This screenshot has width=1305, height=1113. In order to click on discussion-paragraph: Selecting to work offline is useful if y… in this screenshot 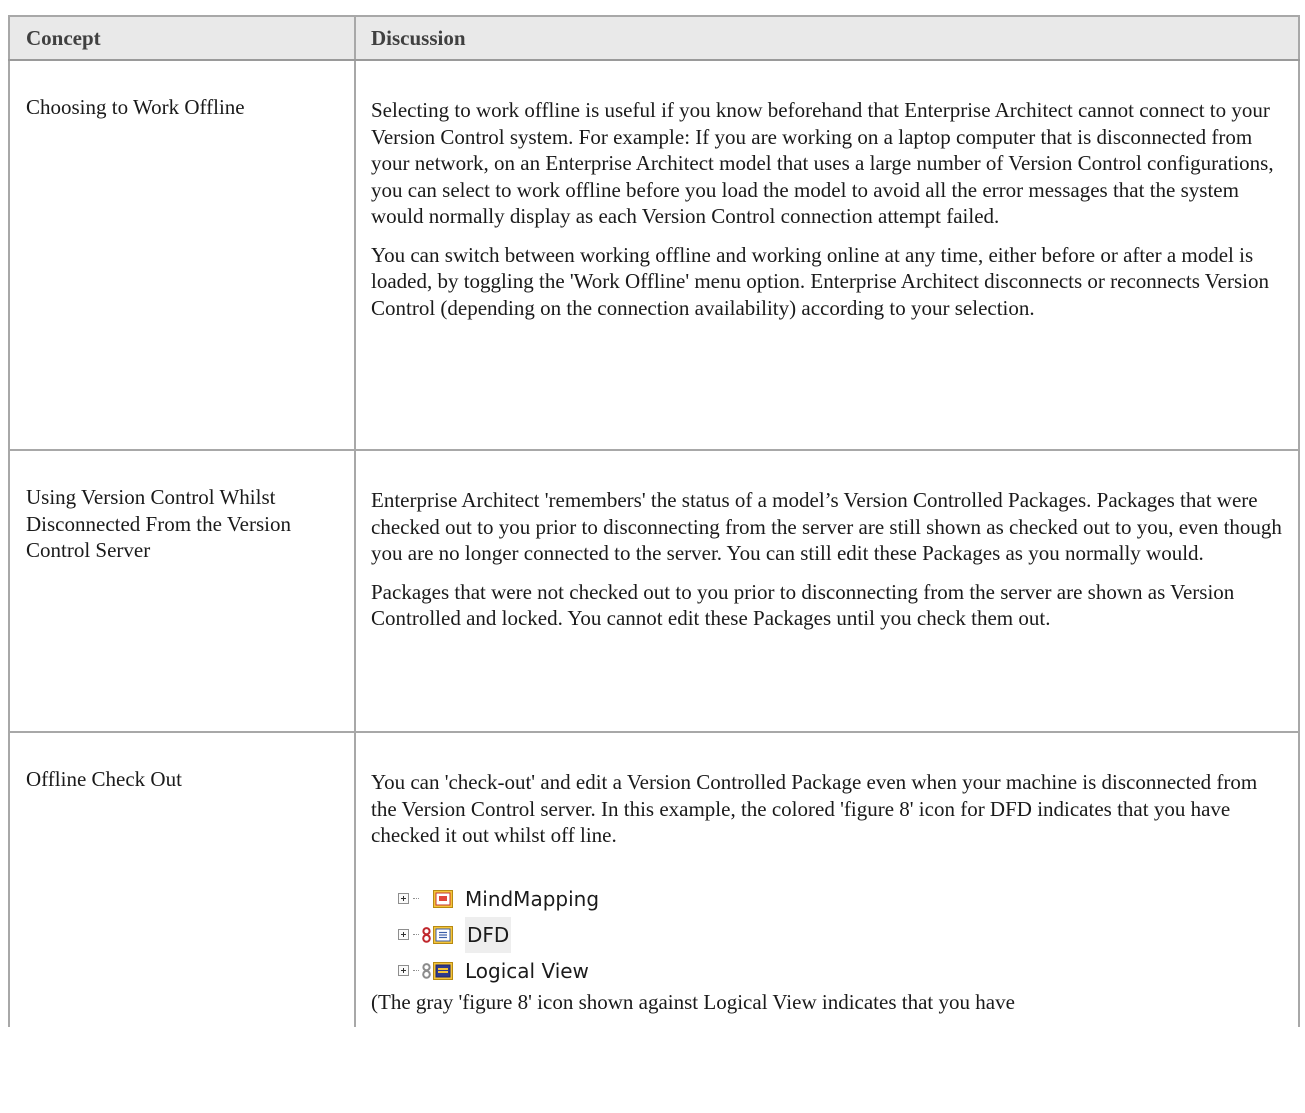, I will do `click(822, 163)`.